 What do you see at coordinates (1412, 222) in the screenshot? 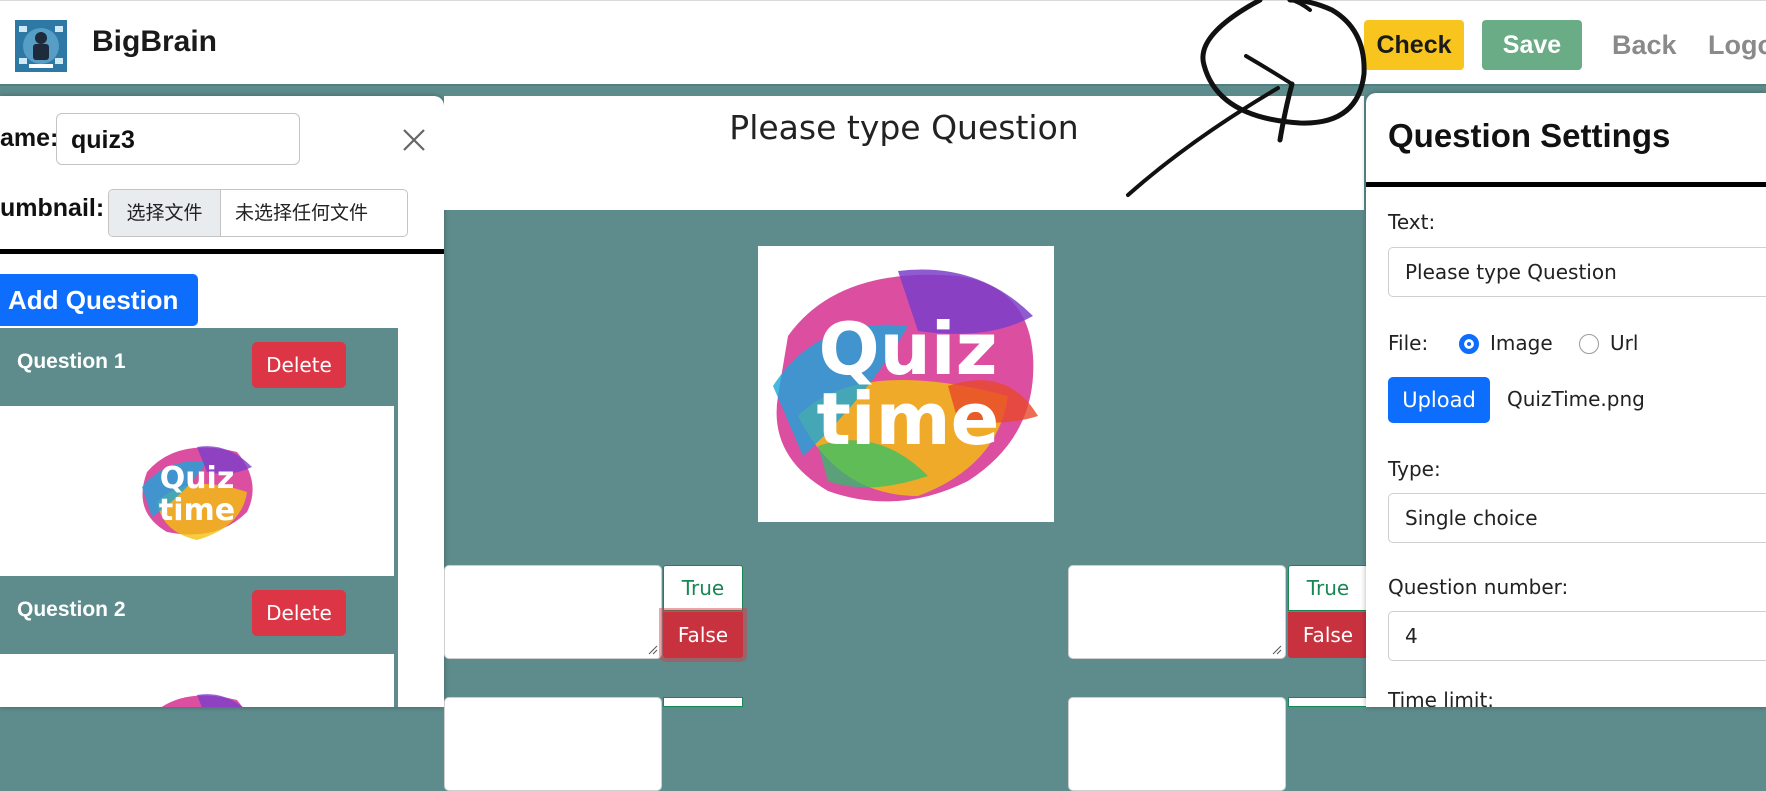
I see `text-label: Text:` at bounding box center [1412, 222].